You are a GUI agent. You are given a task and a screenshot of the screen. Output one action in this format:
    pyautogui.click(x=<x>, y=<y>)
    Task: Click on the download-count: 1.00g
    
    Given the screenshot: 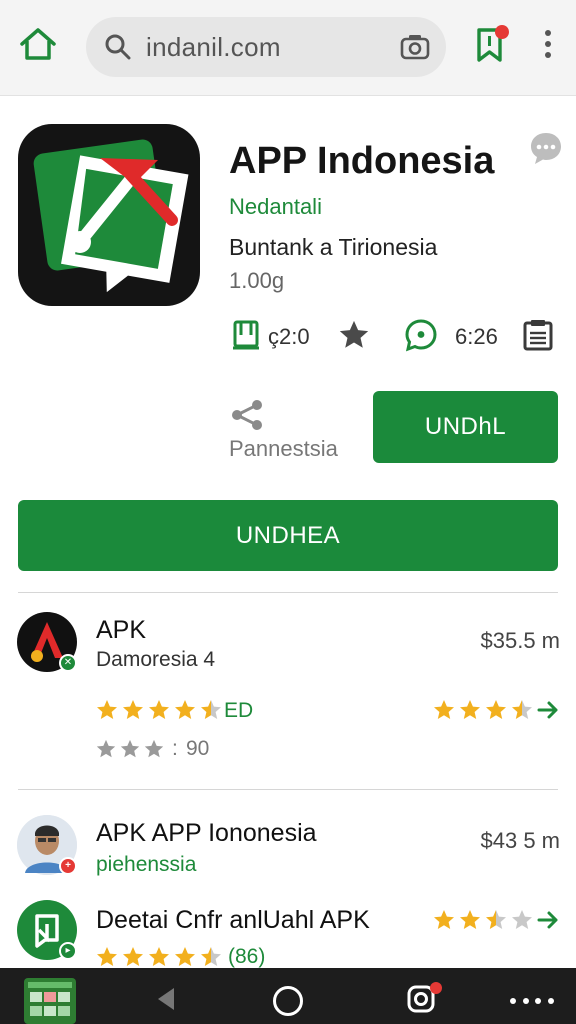 What is the action you would take?
    pyautogui.click(x=257, y=280)
    